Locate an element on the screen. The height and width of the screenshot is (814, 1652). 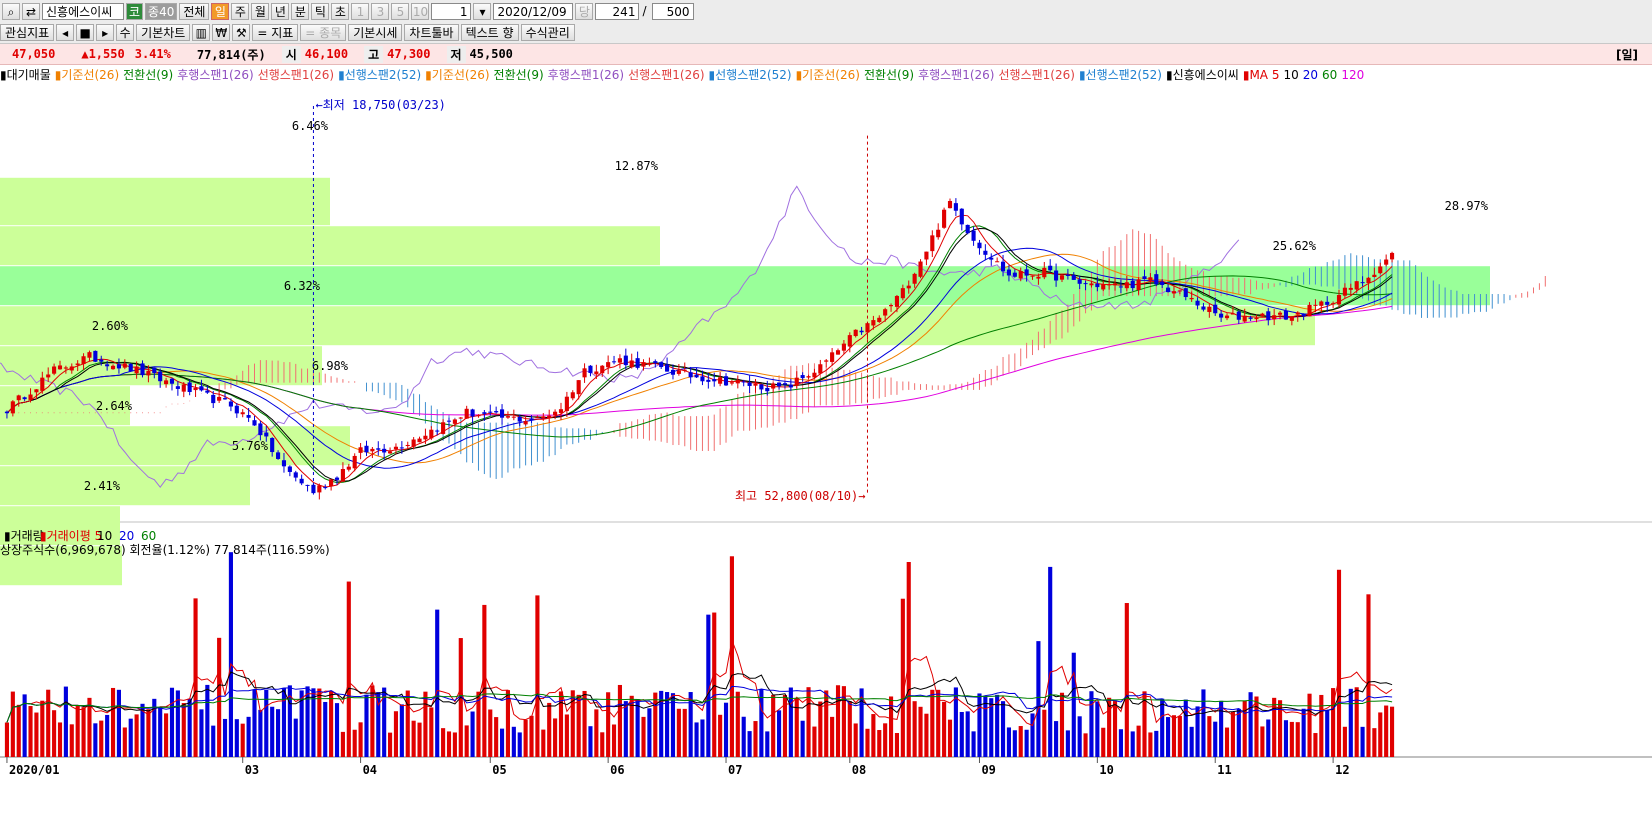
refresh-button: ⇄ is located at coordinates (31, 11).